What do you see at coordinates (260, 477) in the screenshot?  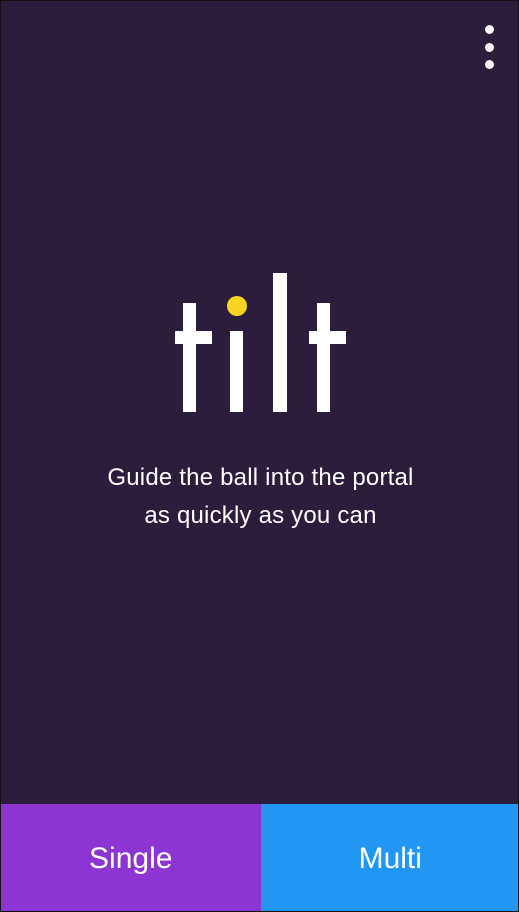 I see `tagline-line-1: Guide the ball into the portal` at bounding box center [260, 477].